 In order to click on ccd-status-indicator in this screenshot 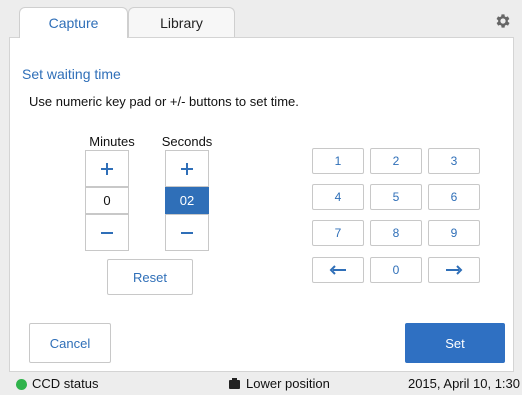, I will do `click(21, 384)`.